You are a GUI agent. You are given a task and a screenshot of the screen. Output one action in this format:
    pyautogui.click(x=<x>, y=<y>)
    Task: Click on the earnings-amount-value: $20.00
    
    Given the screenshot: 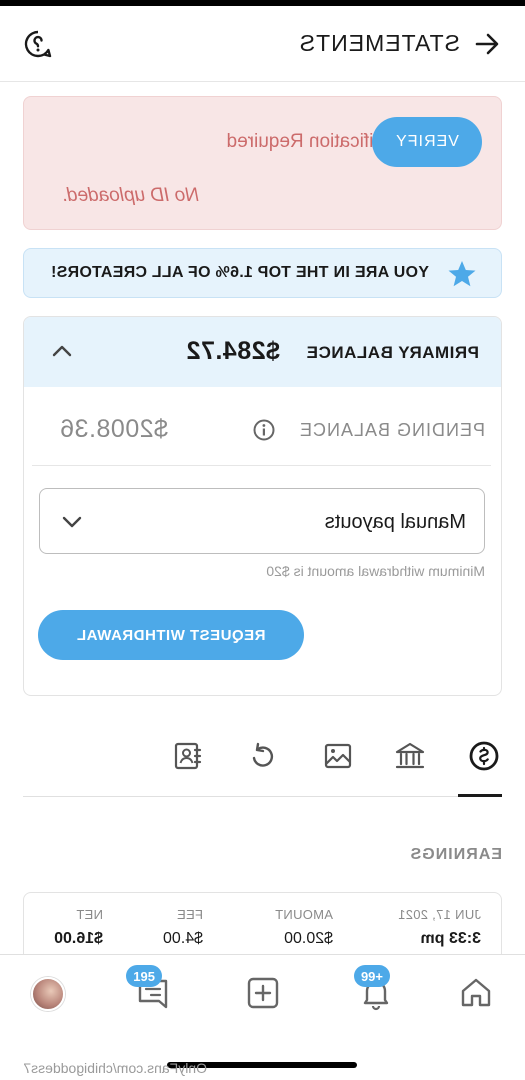 What is the action you would take?
    pyautogui.click(x=308, y=938)
    